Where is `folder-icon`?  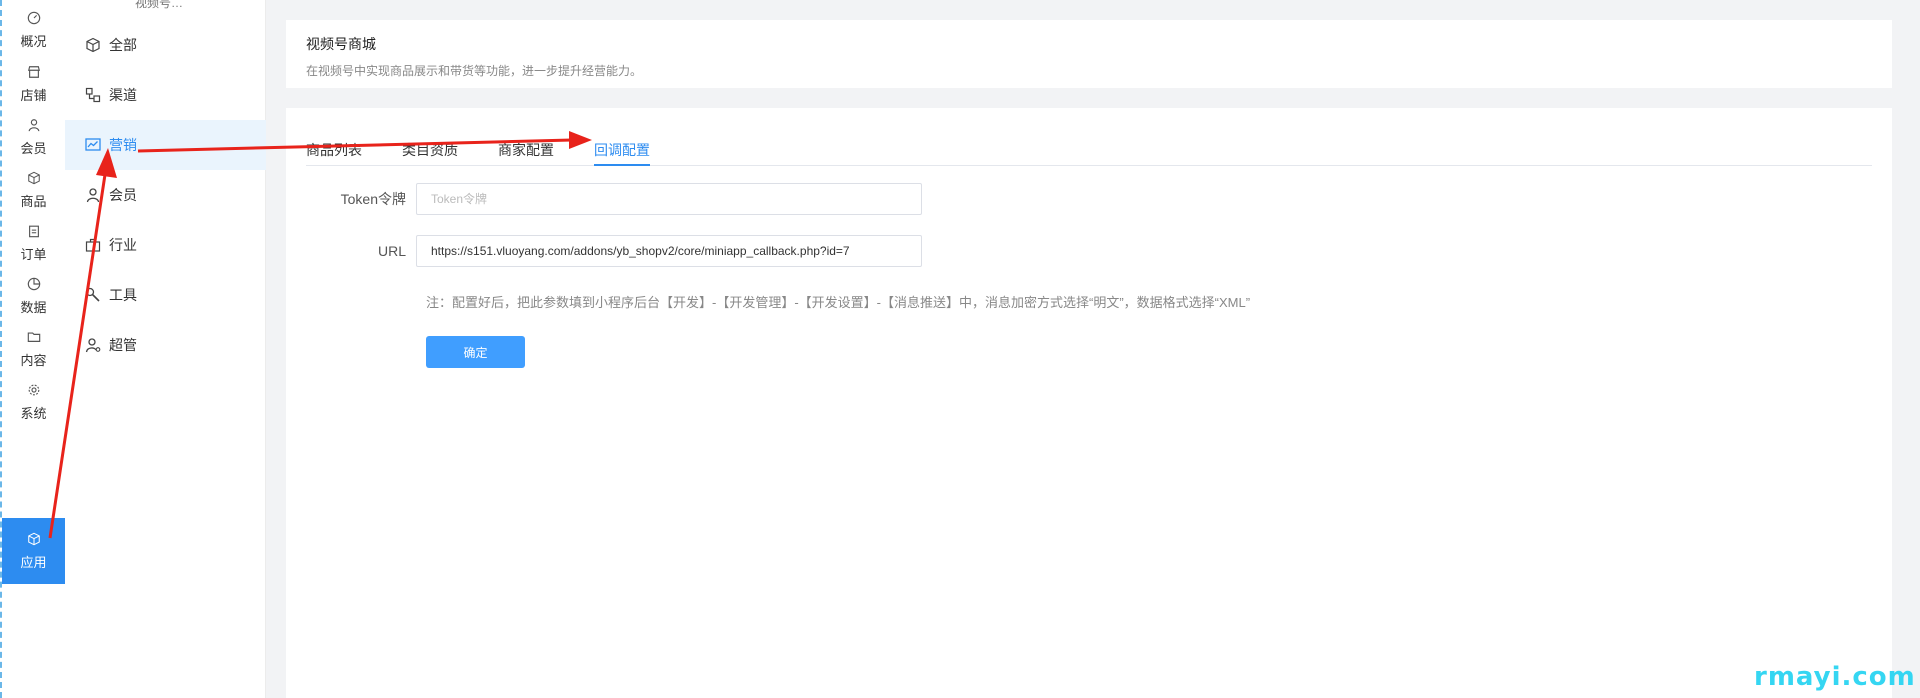 folder-icon is located at coordinates (33, 336).